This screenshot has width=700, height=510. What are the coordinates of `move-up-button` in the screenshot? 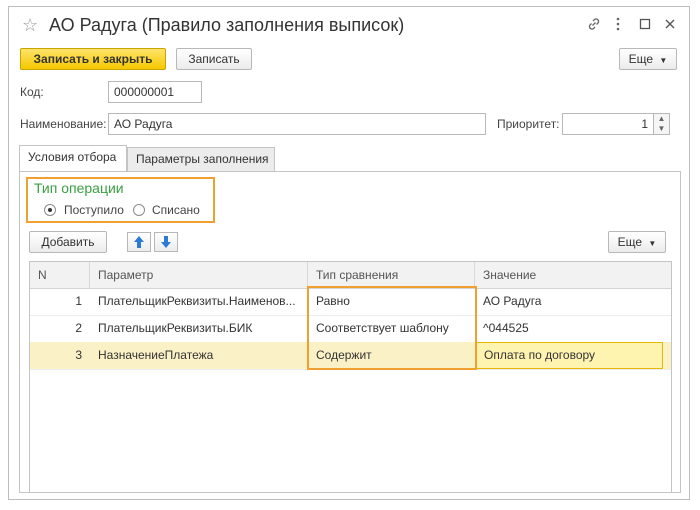 It's located at (139, 242).